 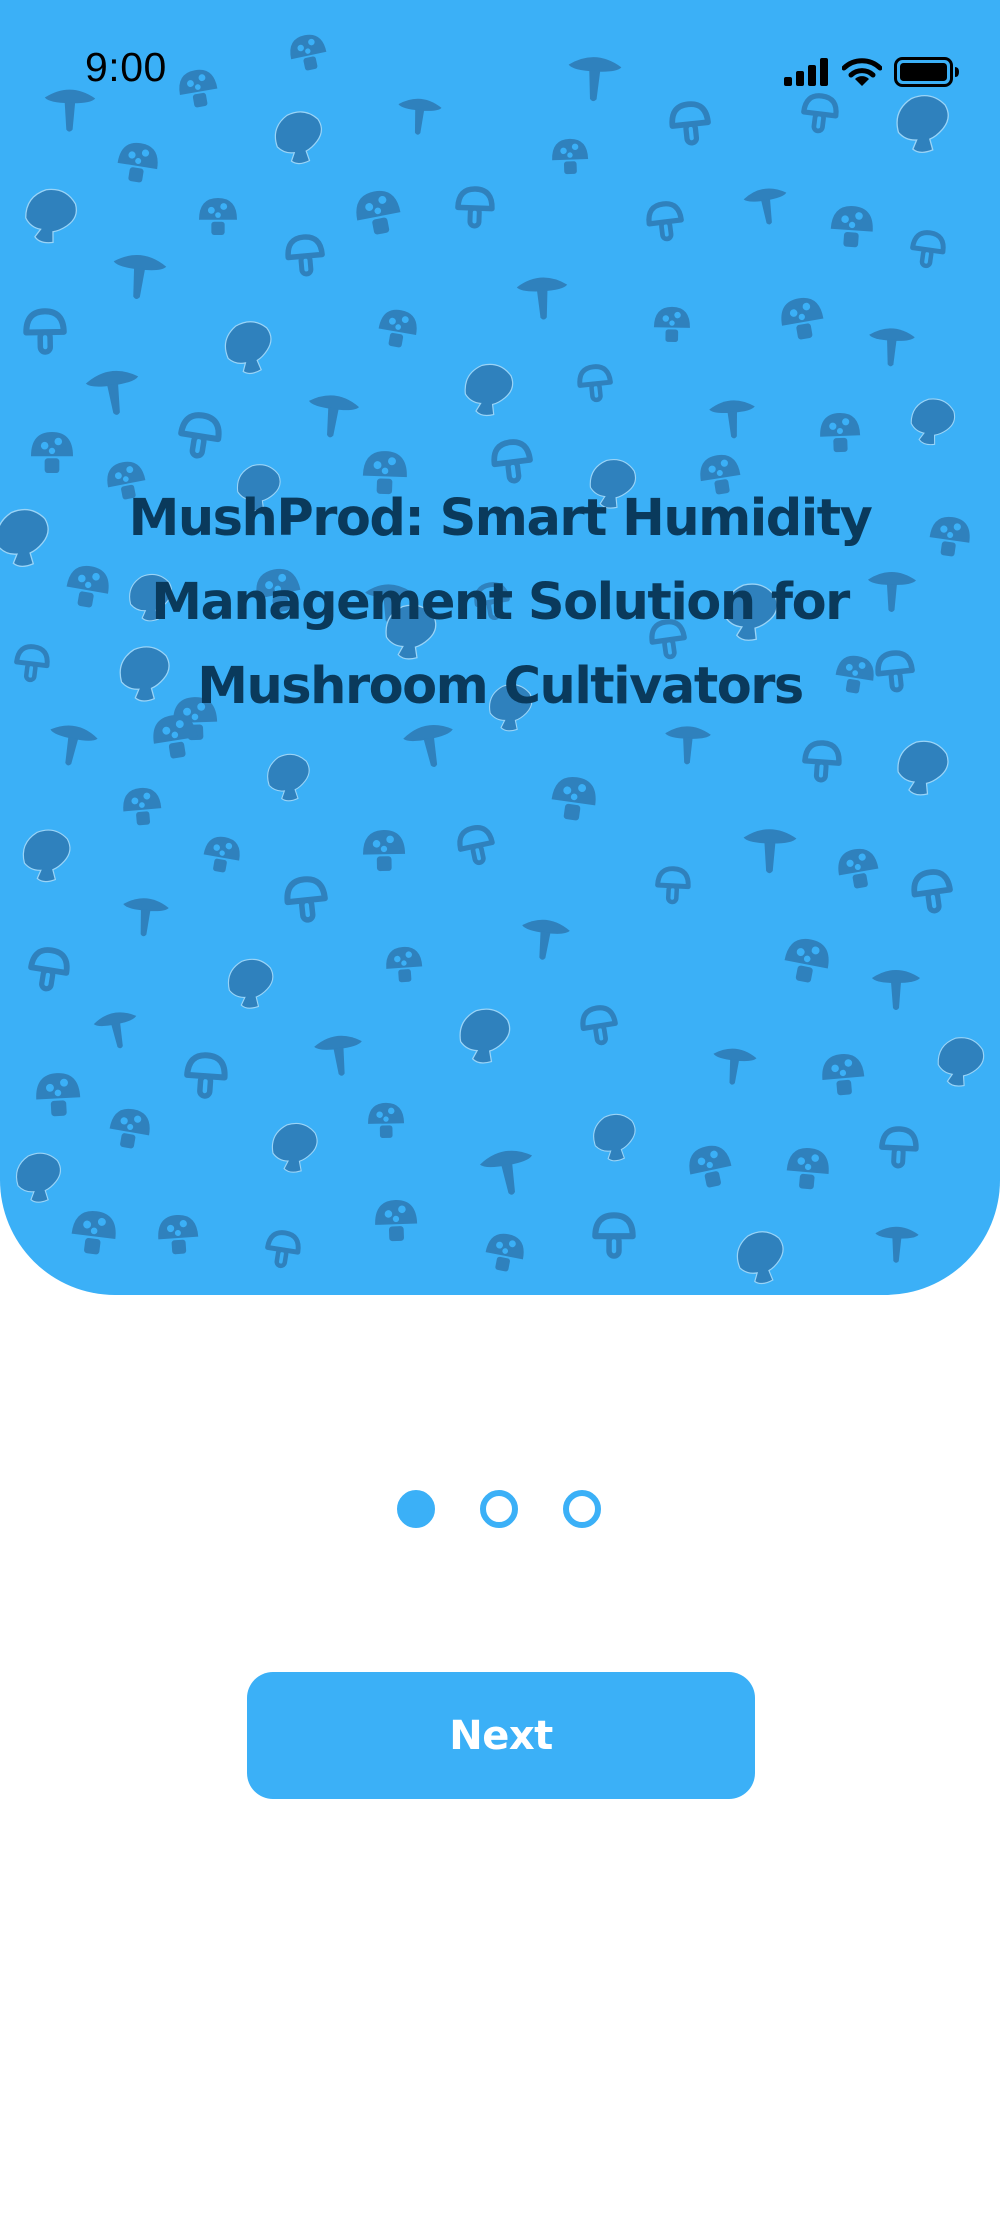 I want to click on wifi-icon, so click(x=862, y=72).